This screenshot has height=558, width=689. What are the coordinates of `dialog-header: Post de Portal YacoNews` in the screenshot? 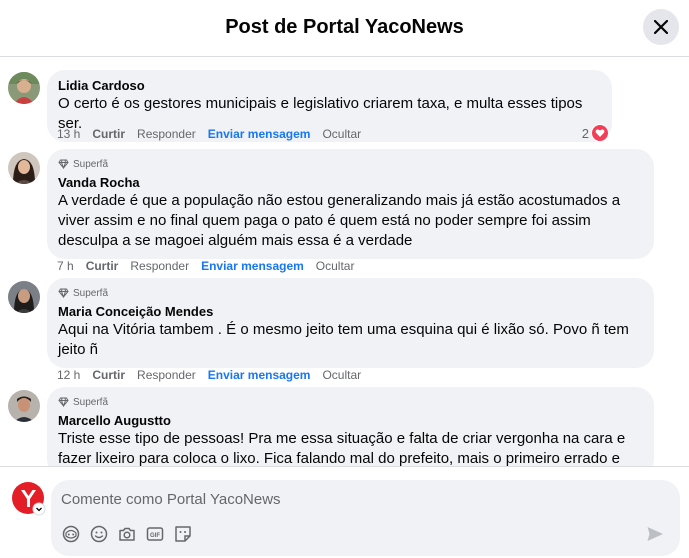 It's located at (344, 28).